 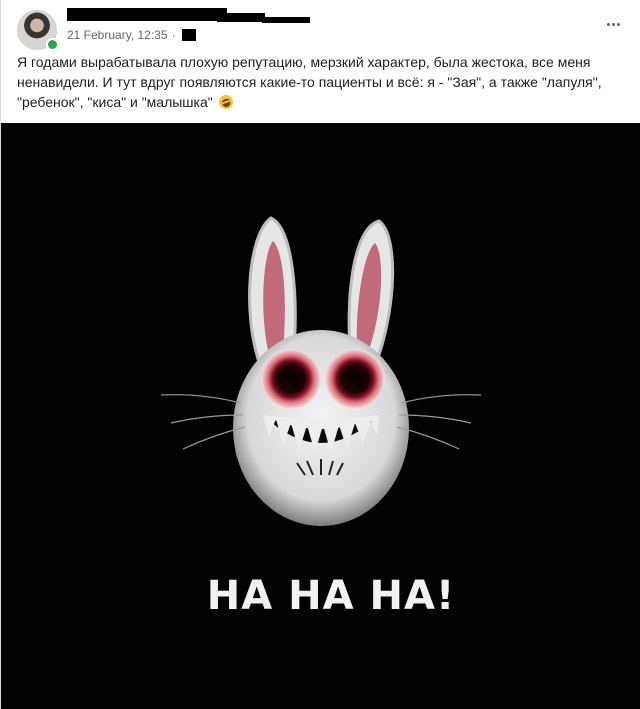 I want to click on right-eye, so click(x=355, y=379).